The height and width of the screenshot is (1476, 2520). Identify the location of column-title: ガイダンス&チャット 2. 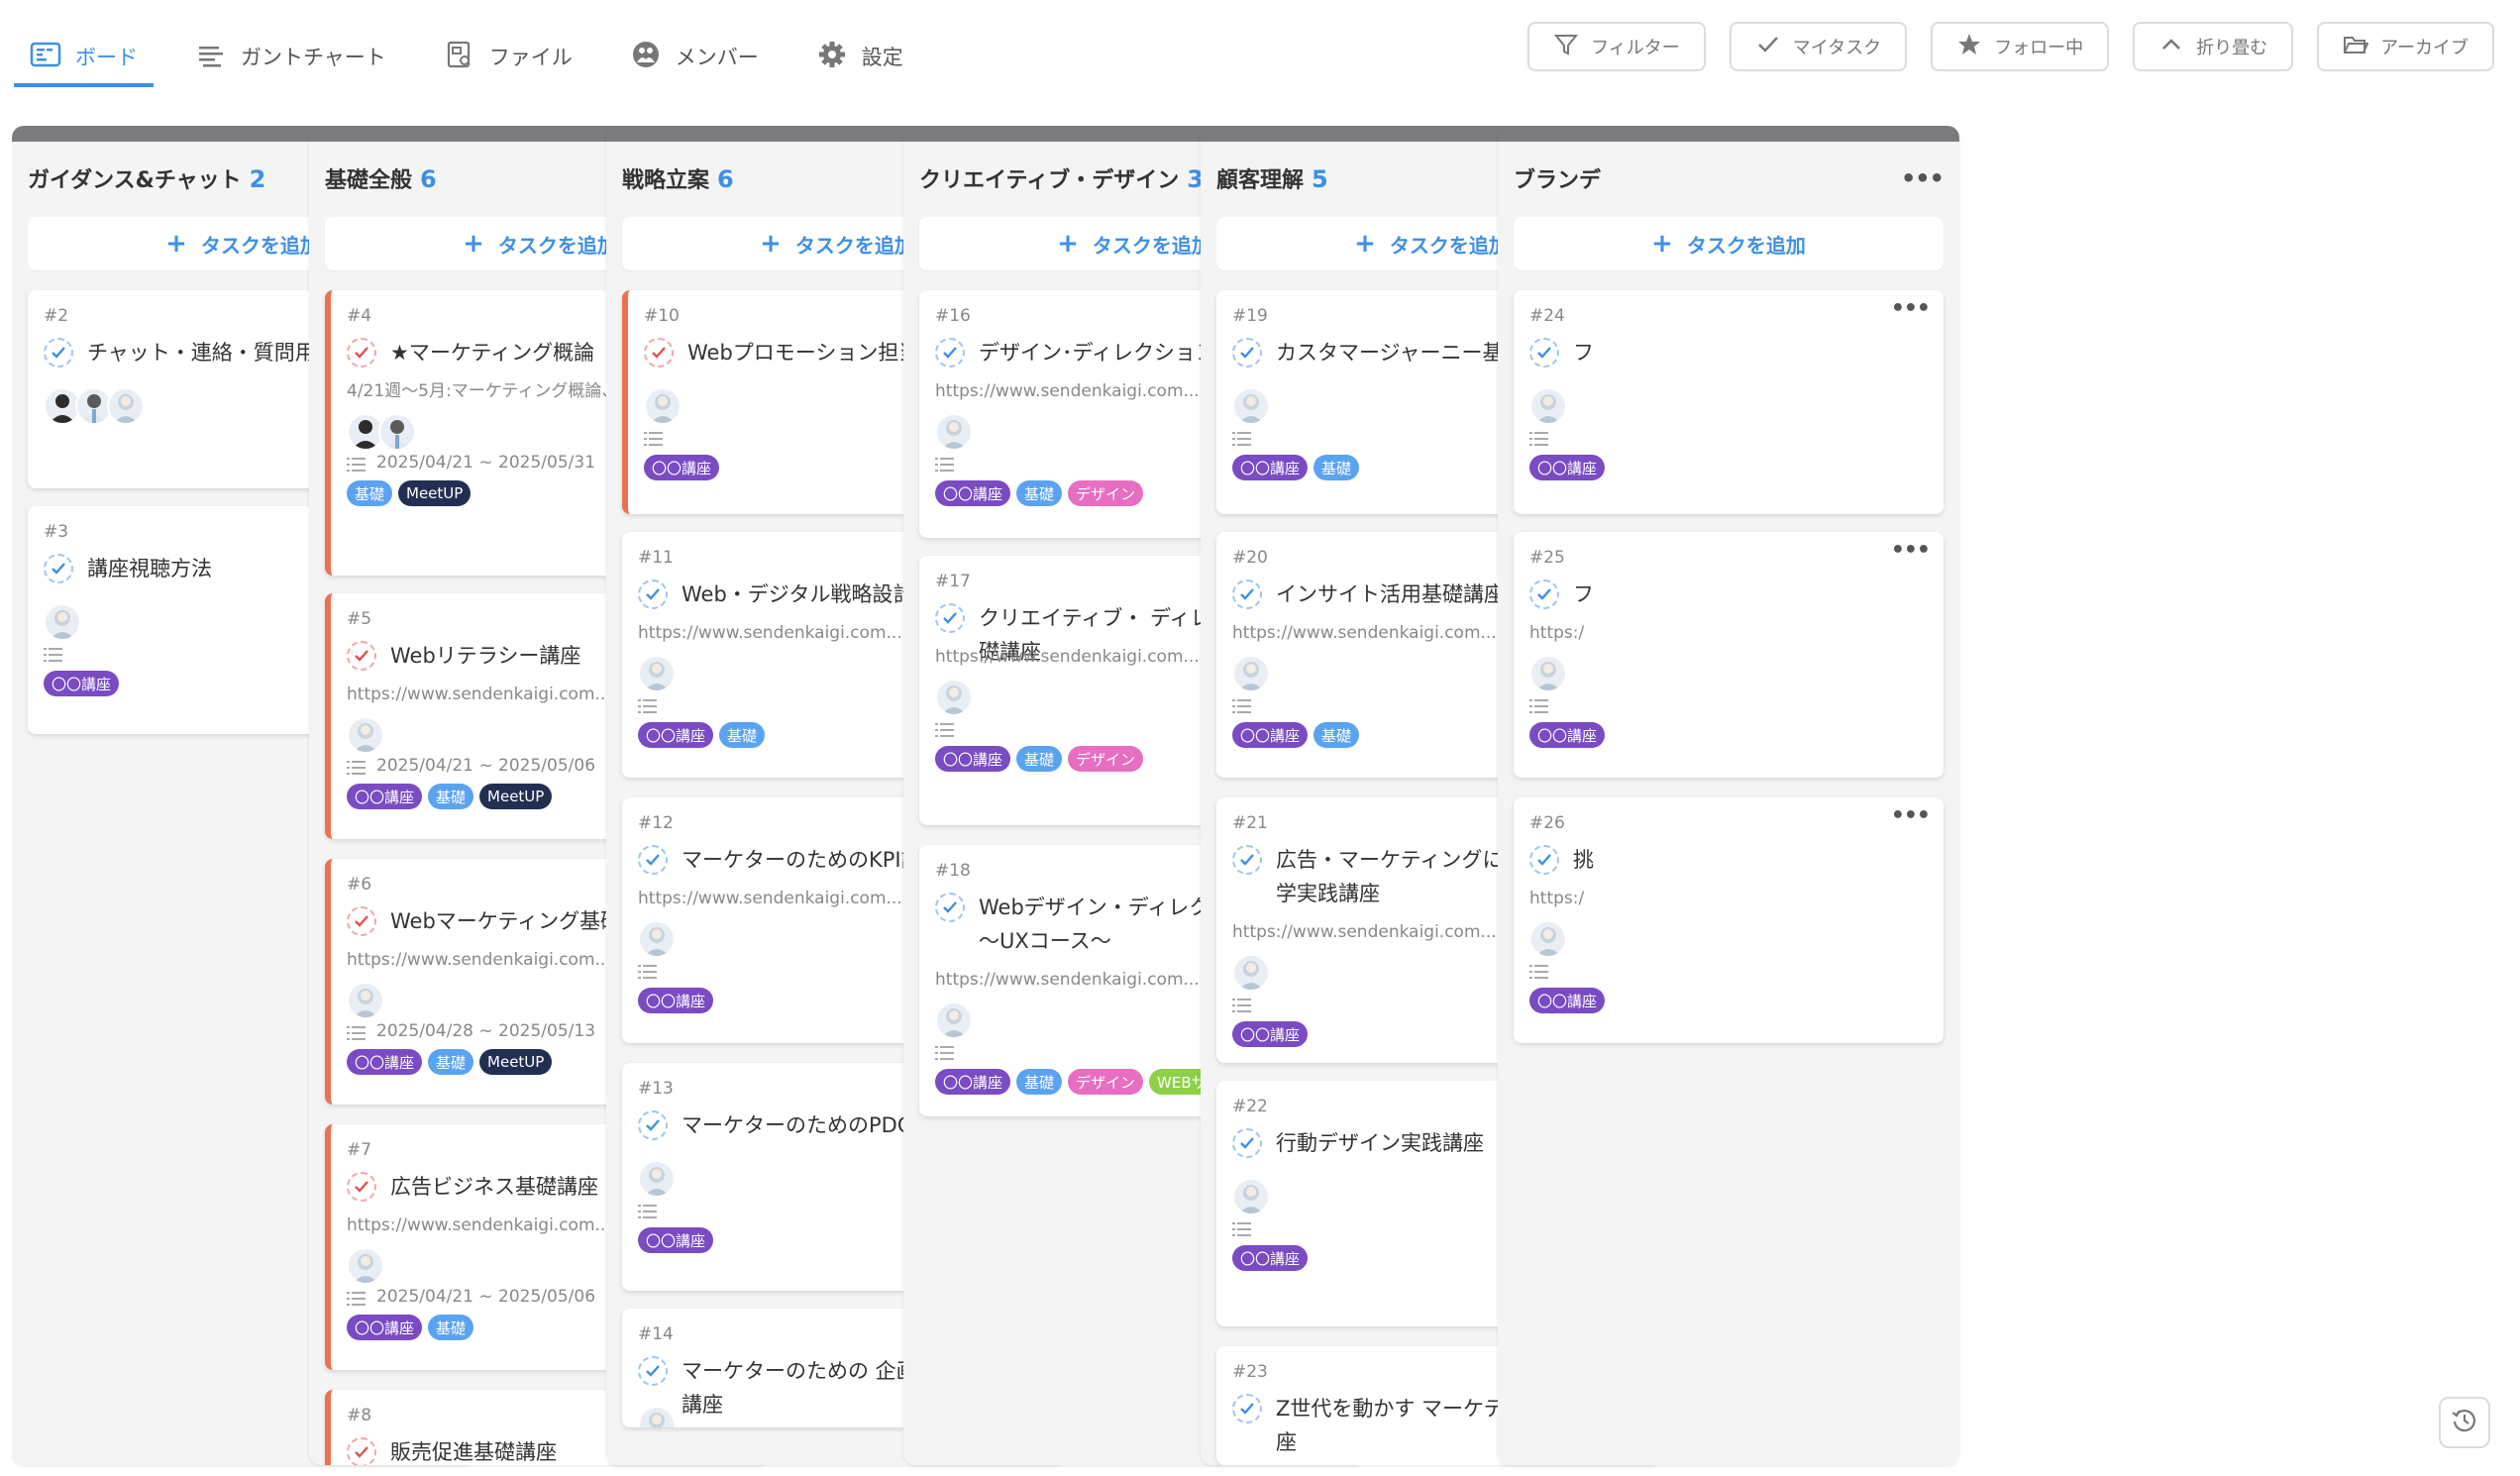
(146, 178).